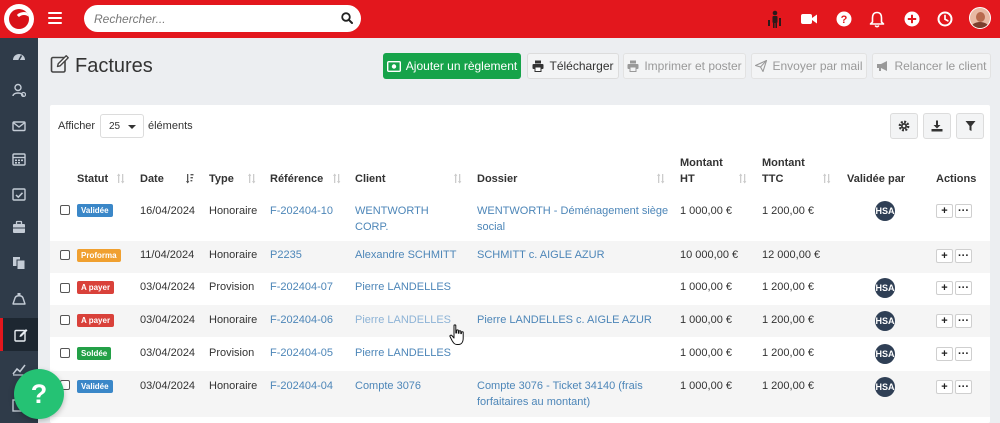 The width and height of the screenshot is (1000, 423). I want to click on row-amount-ht: 1 000,00 €, so click(706, 320).